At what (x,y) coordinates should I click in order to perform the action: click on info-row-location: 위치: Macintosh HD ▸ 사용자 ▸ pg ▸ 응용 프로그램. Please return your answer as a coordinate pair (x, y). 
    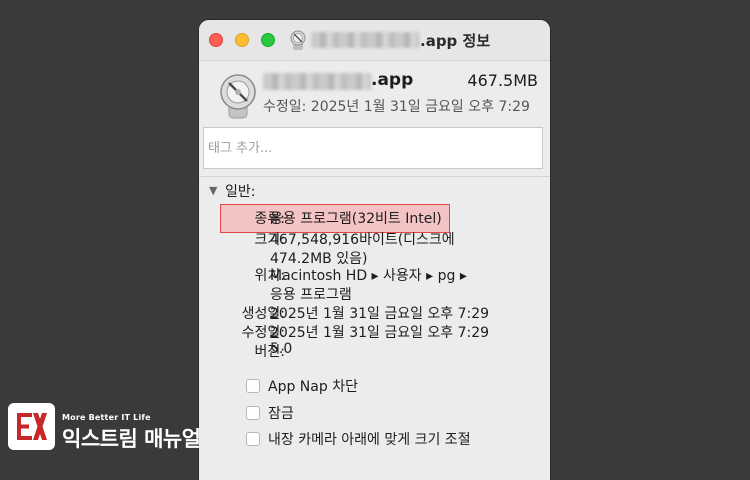
    Looking at the image, I should click on (374, 285).